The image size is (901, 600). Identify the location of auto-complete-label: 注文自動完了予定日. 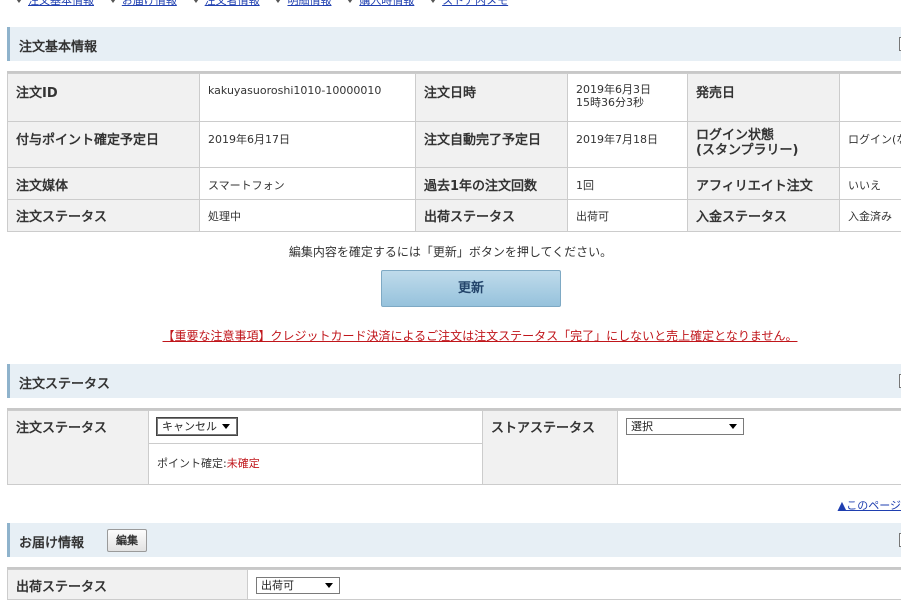
(492, 145).